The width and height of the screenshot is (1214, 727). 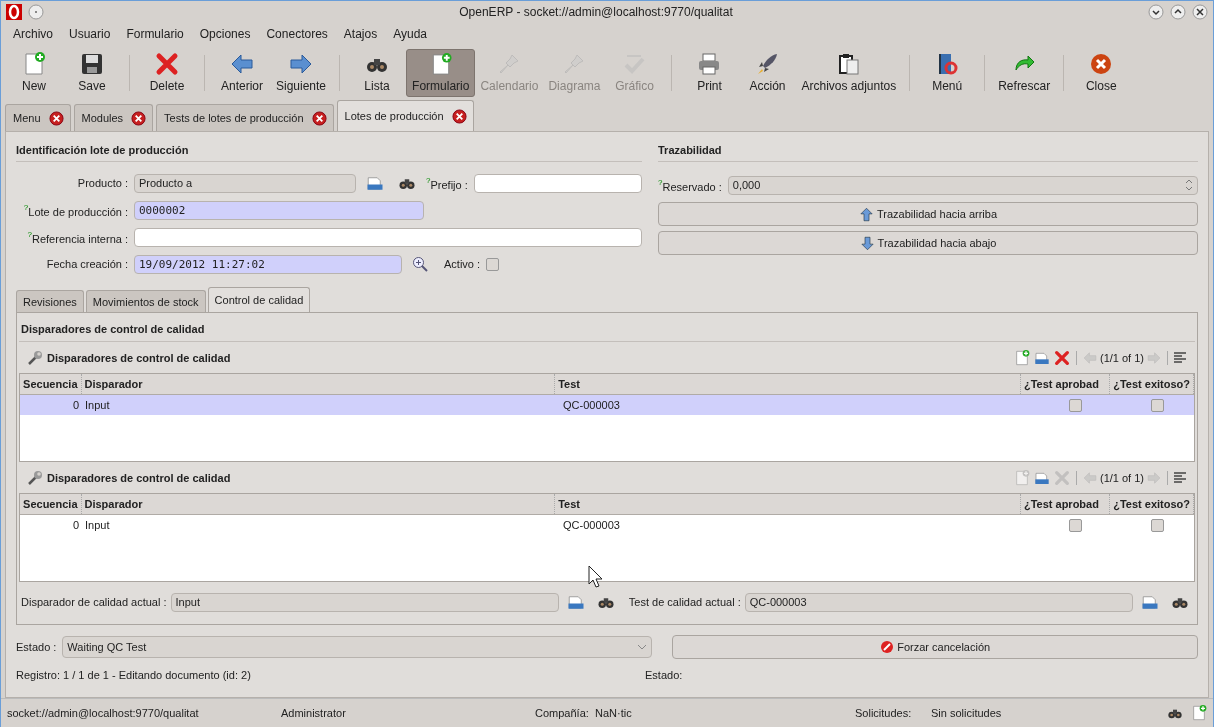 What do you see at coordinates (36, 647) in the screenshot?
I see `field-label: Estado :` at bounding box center [36, 647].